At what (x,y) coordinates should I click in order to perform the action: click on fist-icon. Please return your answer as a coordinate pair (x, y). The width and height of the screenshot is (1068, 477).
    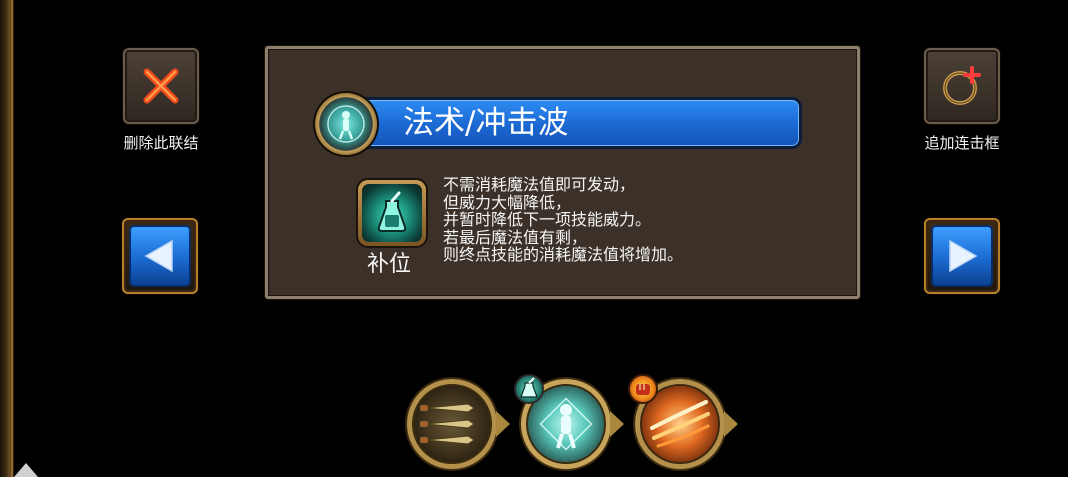
    Looking at the image, I should click on (643, 389).